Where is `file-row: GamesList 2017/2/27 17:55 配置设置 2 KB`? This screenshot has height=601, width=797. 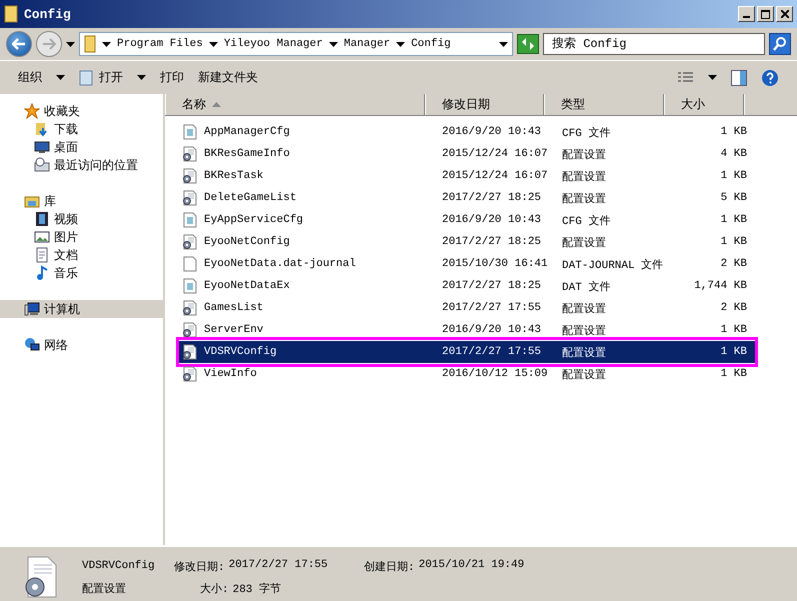 file-row: GamesList 2017/2/27 17:55 配置设置 2 KB is located at coordinates (467, 308).